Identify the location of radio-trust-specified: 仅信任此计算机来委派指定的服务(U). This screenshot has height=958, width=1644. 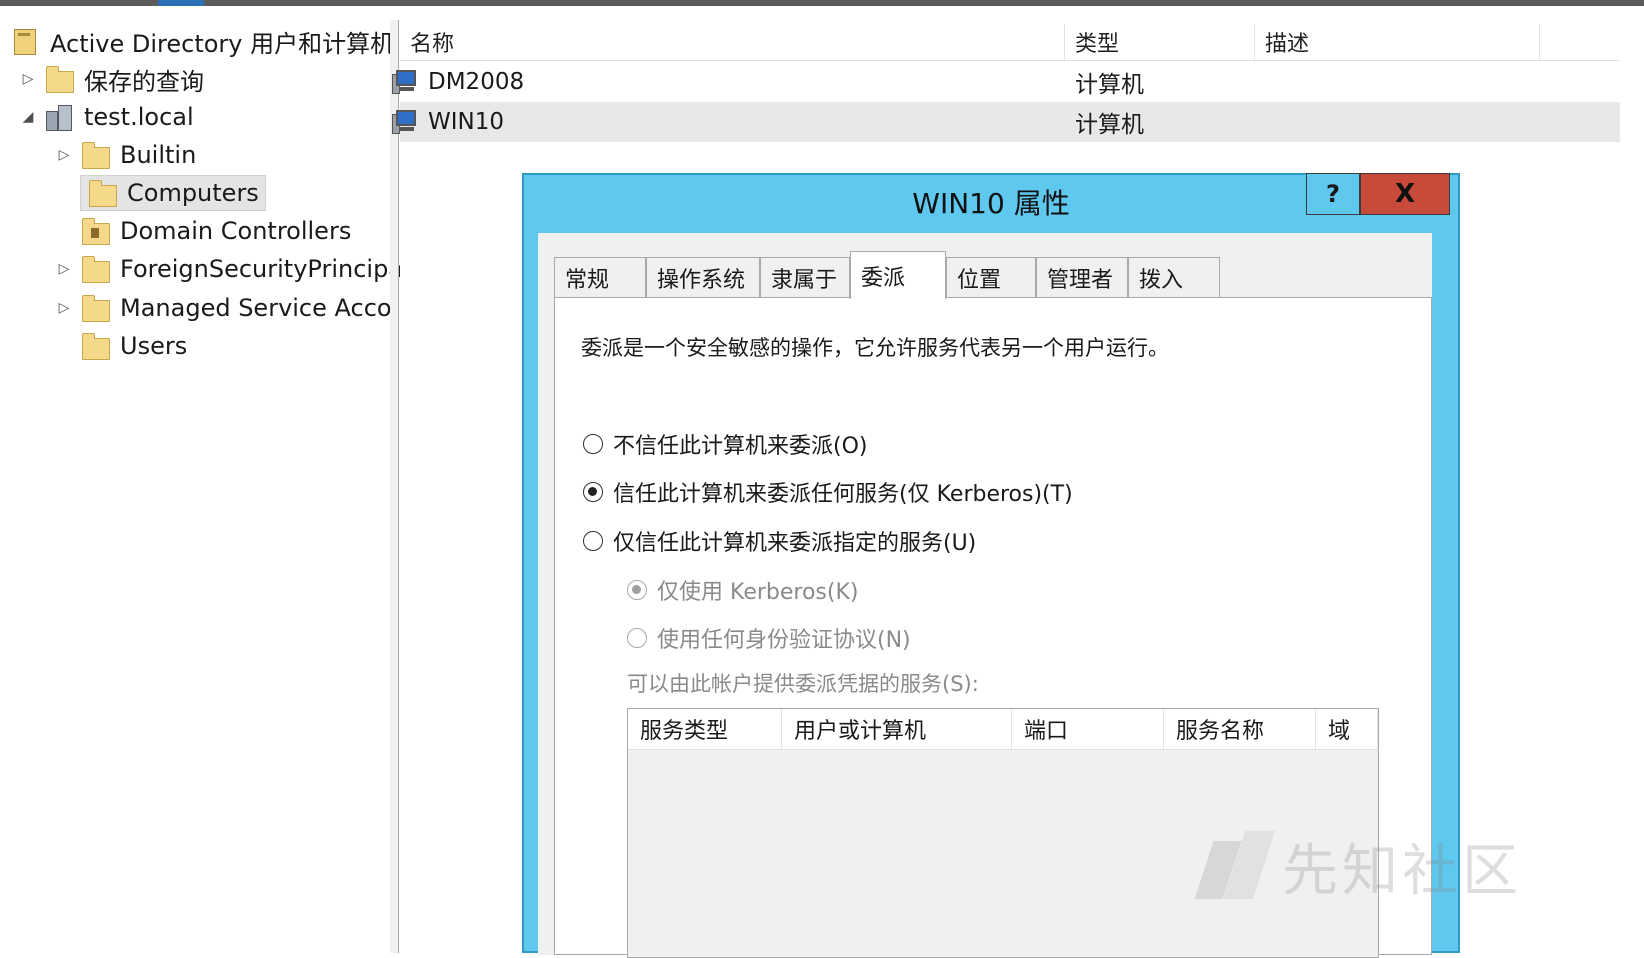
(779, 541).